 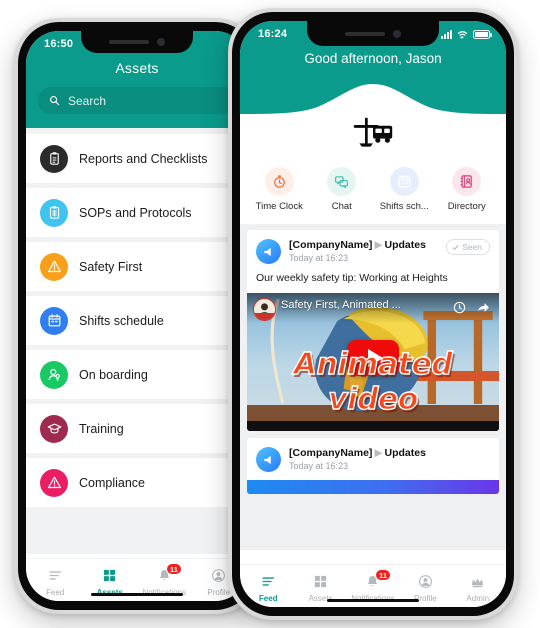 I want to click on front-camera, so click(x=161, y=42).